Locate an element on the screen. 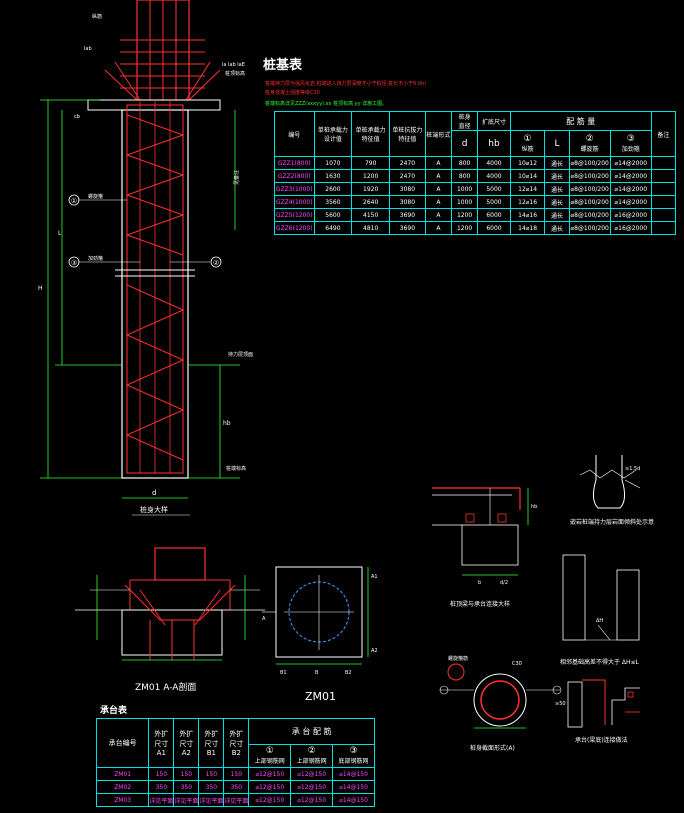  plan-label-B1: B1 is located at coordinates (283, 673).